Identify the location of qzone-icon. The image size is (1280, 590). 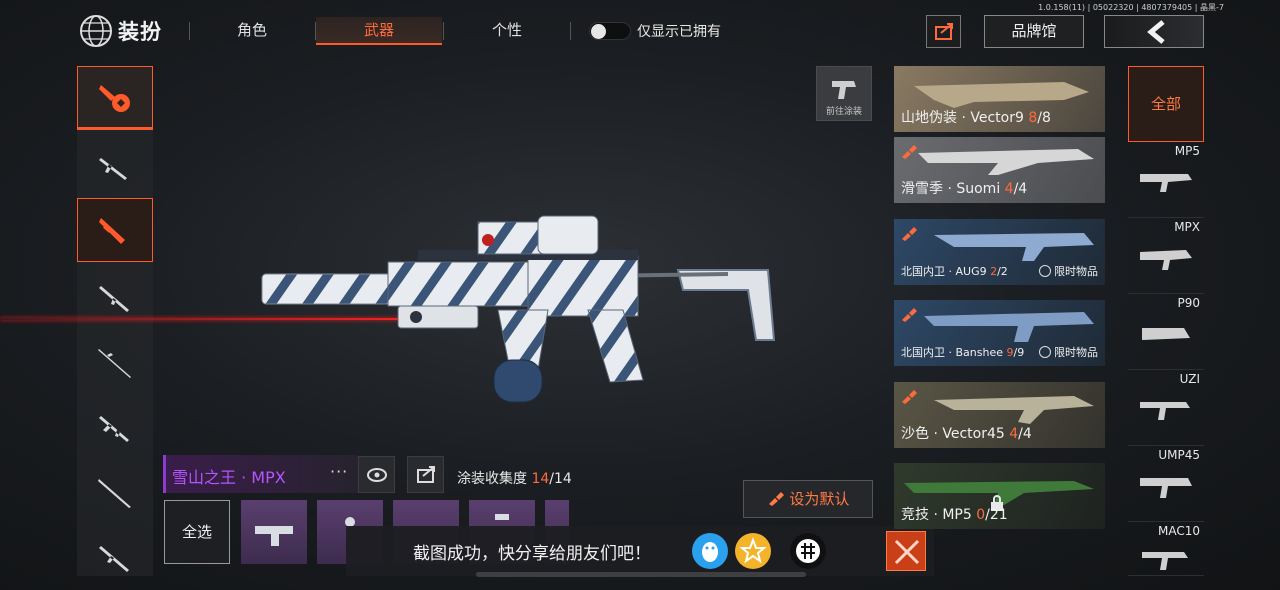
(753, 551).